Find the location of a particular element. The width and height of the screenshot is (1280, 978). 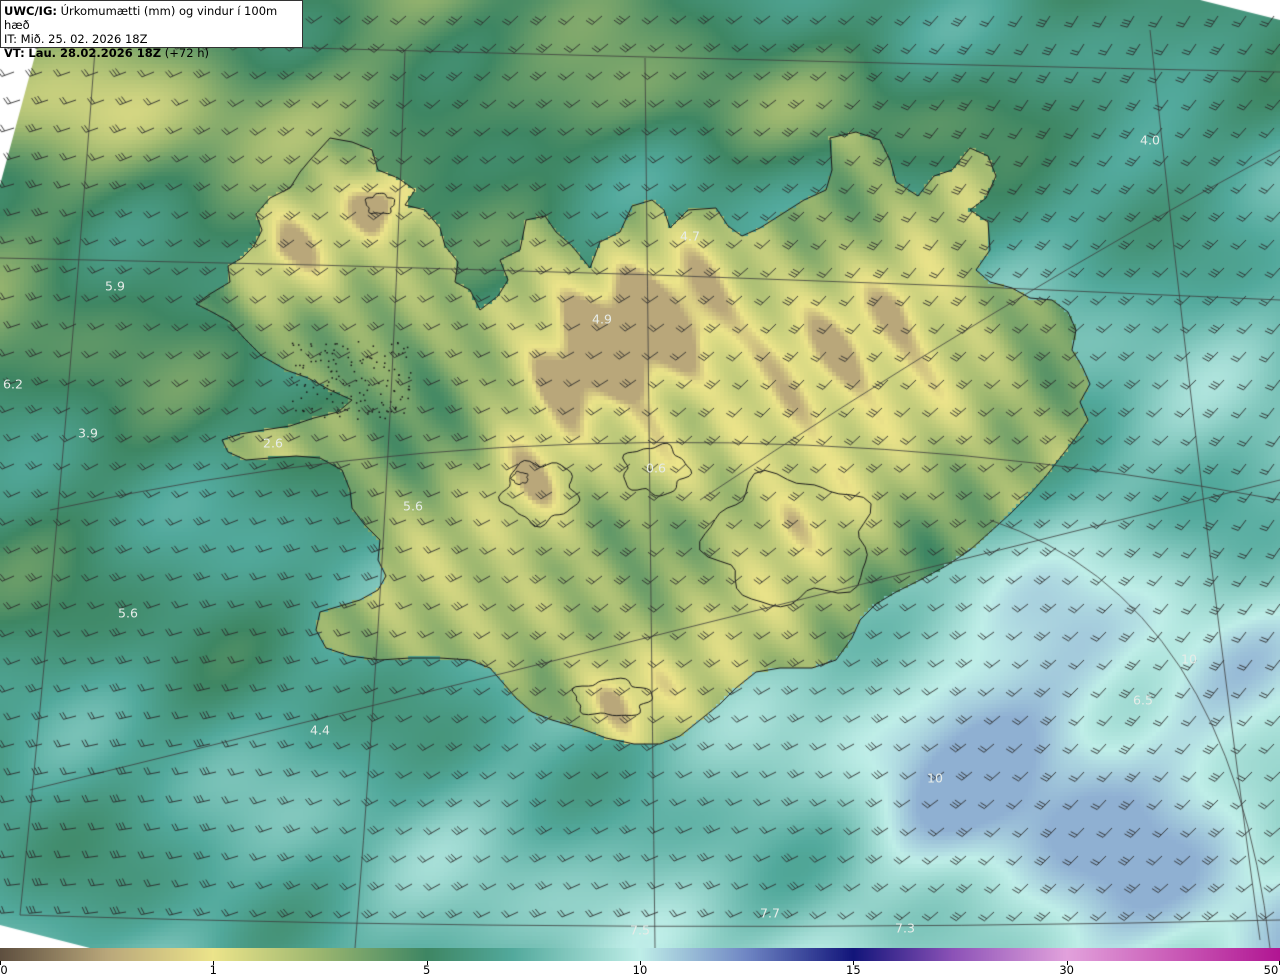

value-label: 2.6 is located at coordinates (273, 443).